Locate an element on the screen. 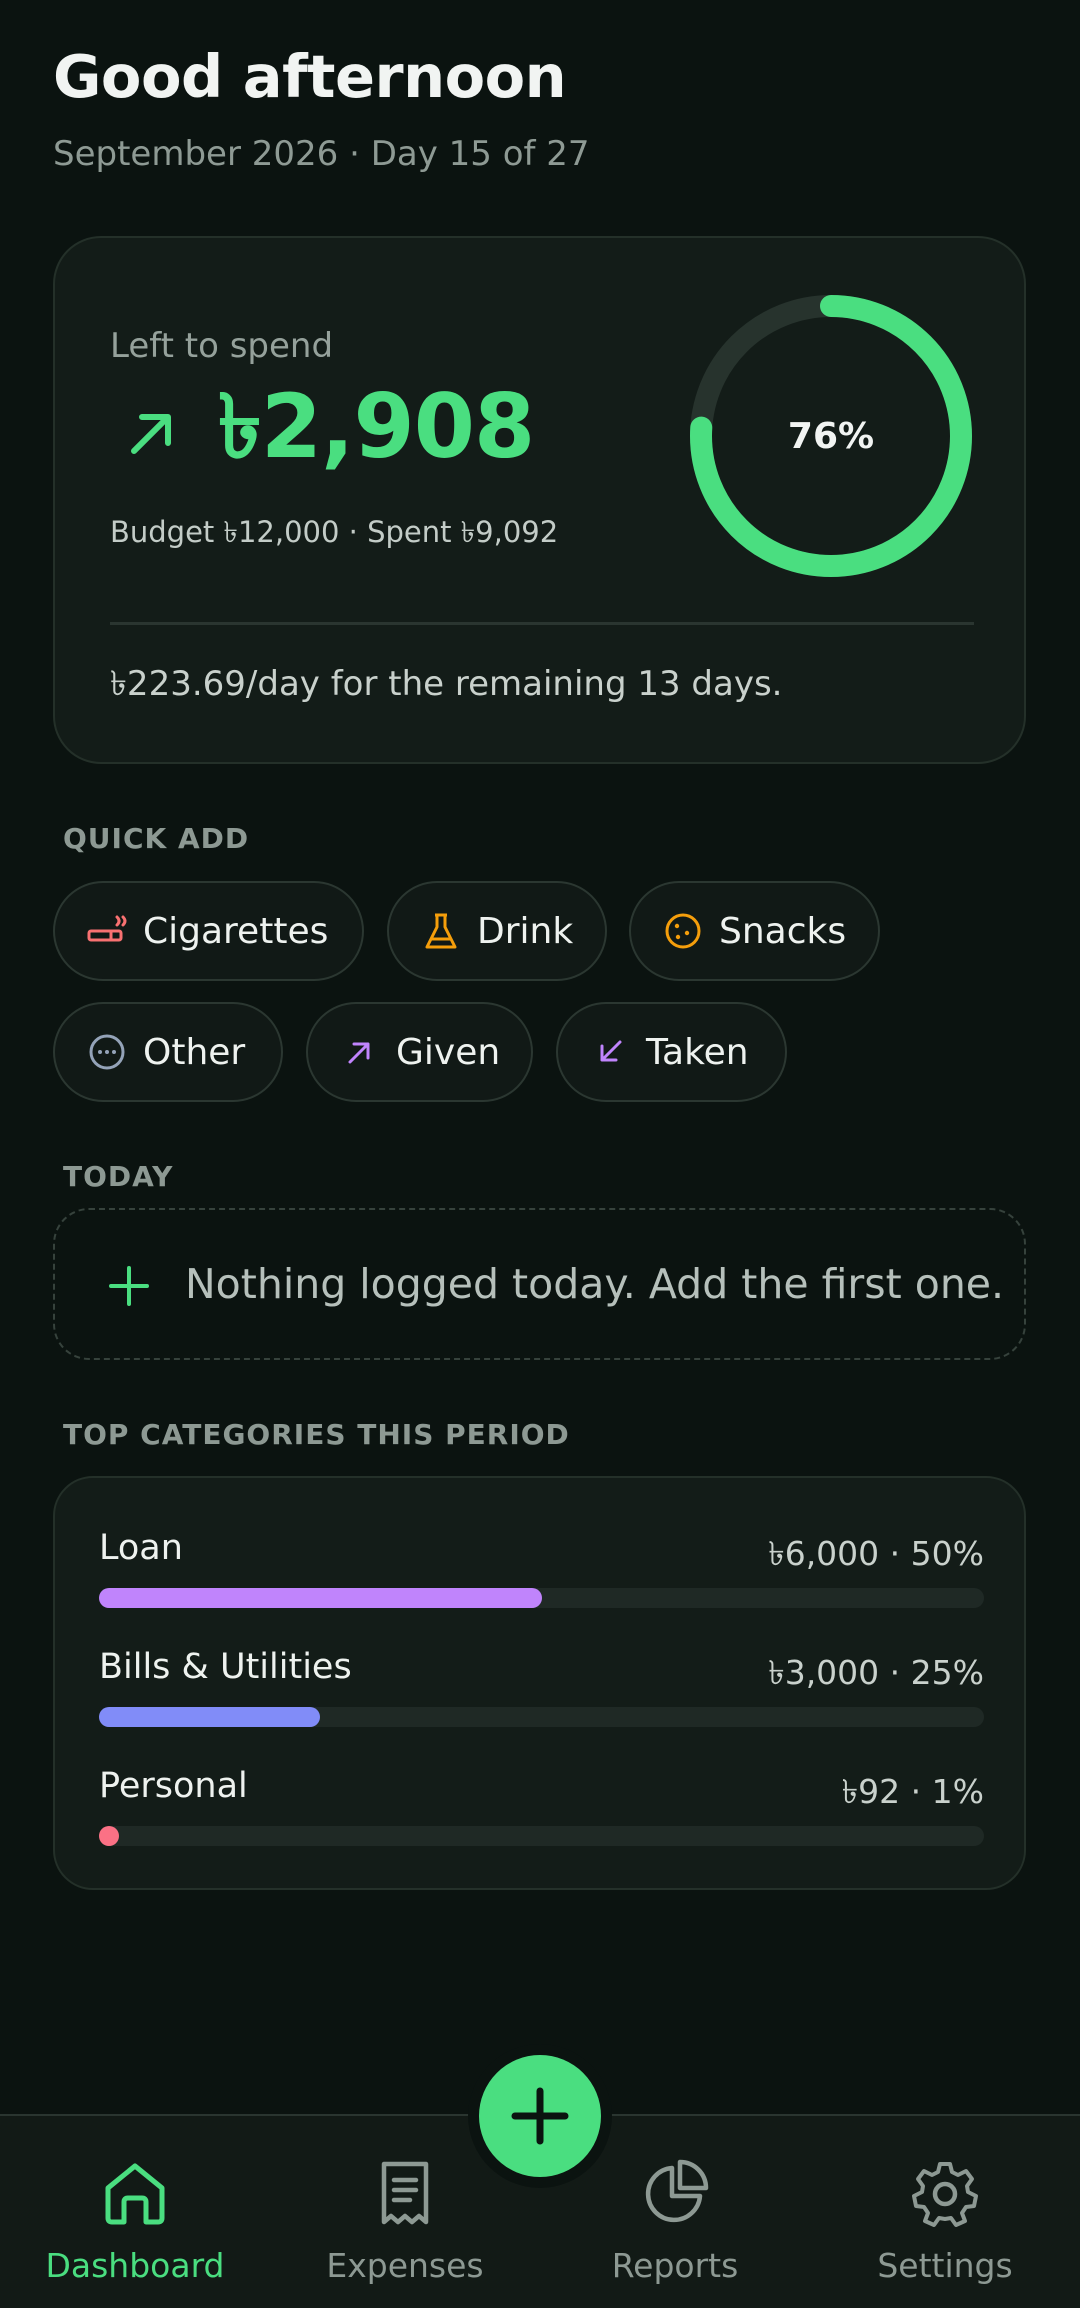 This screenshot has height=2308, width=1080. nav-item-dashboard: Dashboard is located at coordinates (135, 2212).